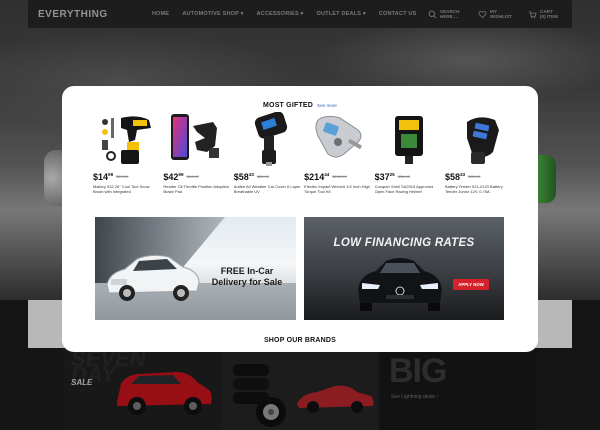 Image resolution: width=600 pixels, height=430 pixels. What do you see at coordinates (382, 177) in the screenshot?
I see `price-dollars: $37` at bounding box center [382, 177].